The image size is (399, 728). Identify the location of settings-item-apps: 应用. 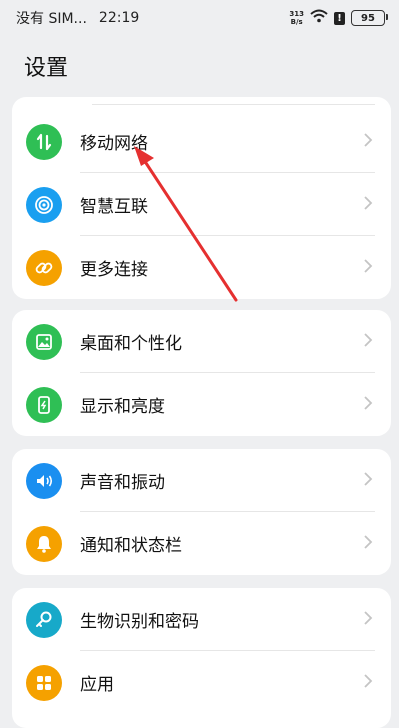
(201, 682).